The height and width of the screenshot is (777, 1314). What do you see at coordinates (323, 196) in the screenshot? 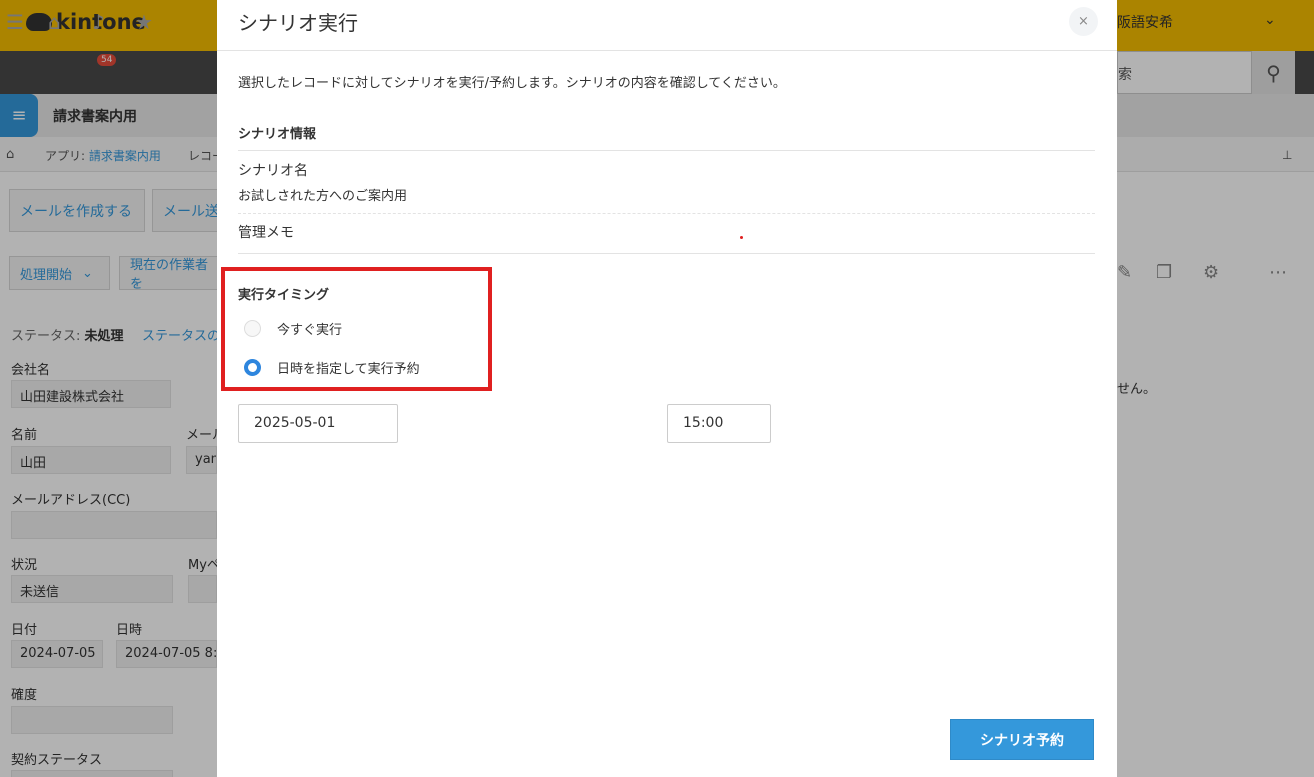
I see `scenario-name-value: お試しされた方へのご案内用` at bounding box center [323, 196].